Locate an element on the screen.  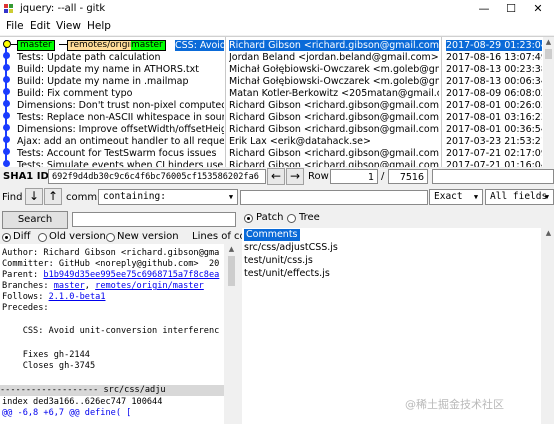
menu-view: View is located at coordinates (68, 26).